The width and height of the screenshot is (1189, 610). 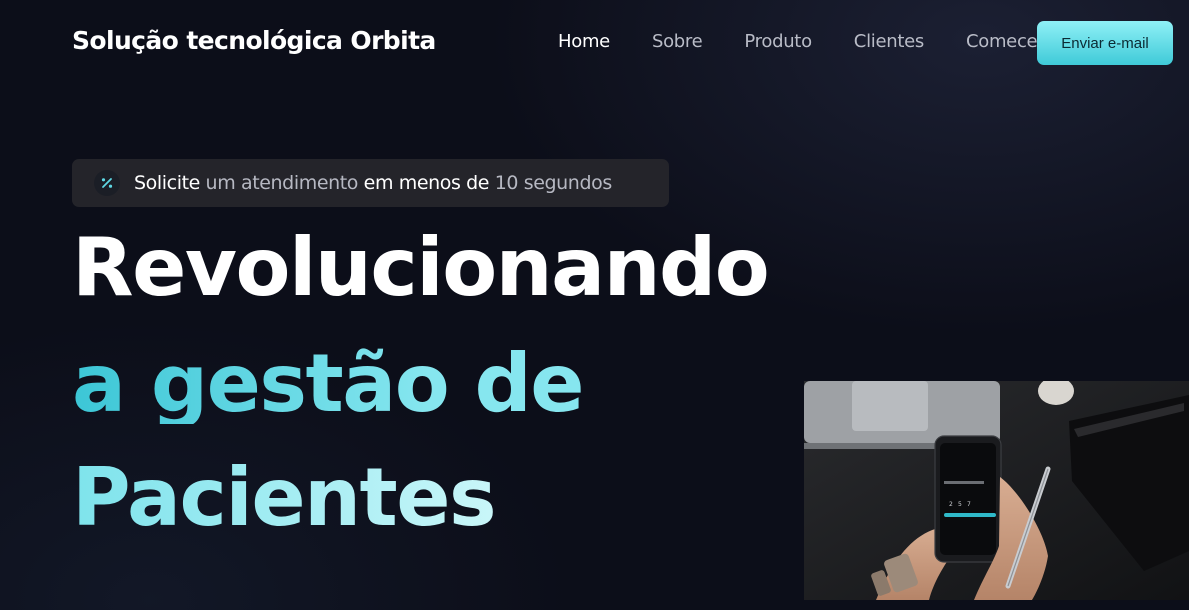 I want to click on main-nav: Home Sobre Produto Clientes Comece, so click(x=798, y=44).